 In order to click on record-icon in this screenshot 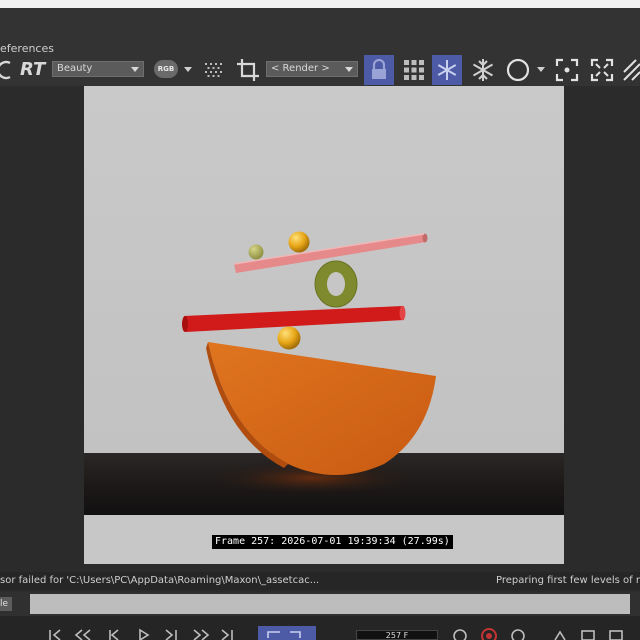, I will do `click(489, 634)`.